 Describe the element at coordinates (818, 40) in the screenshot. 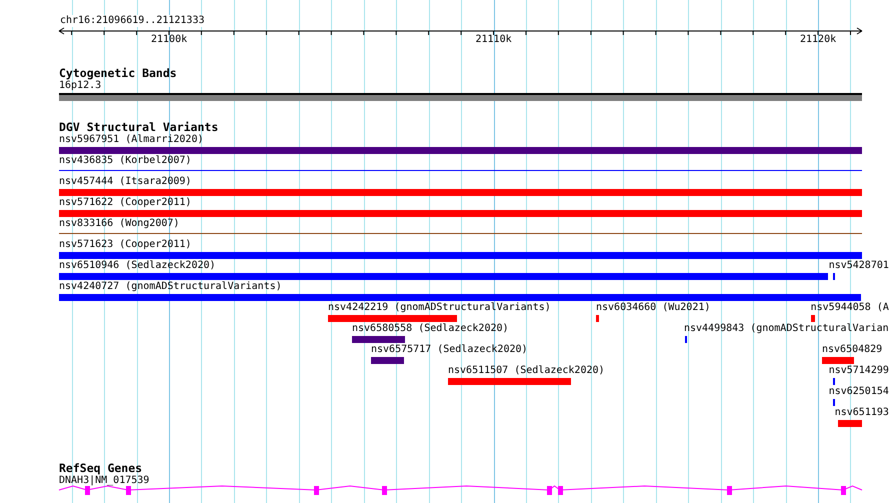

I see `tick-label: 21120k` at that location.